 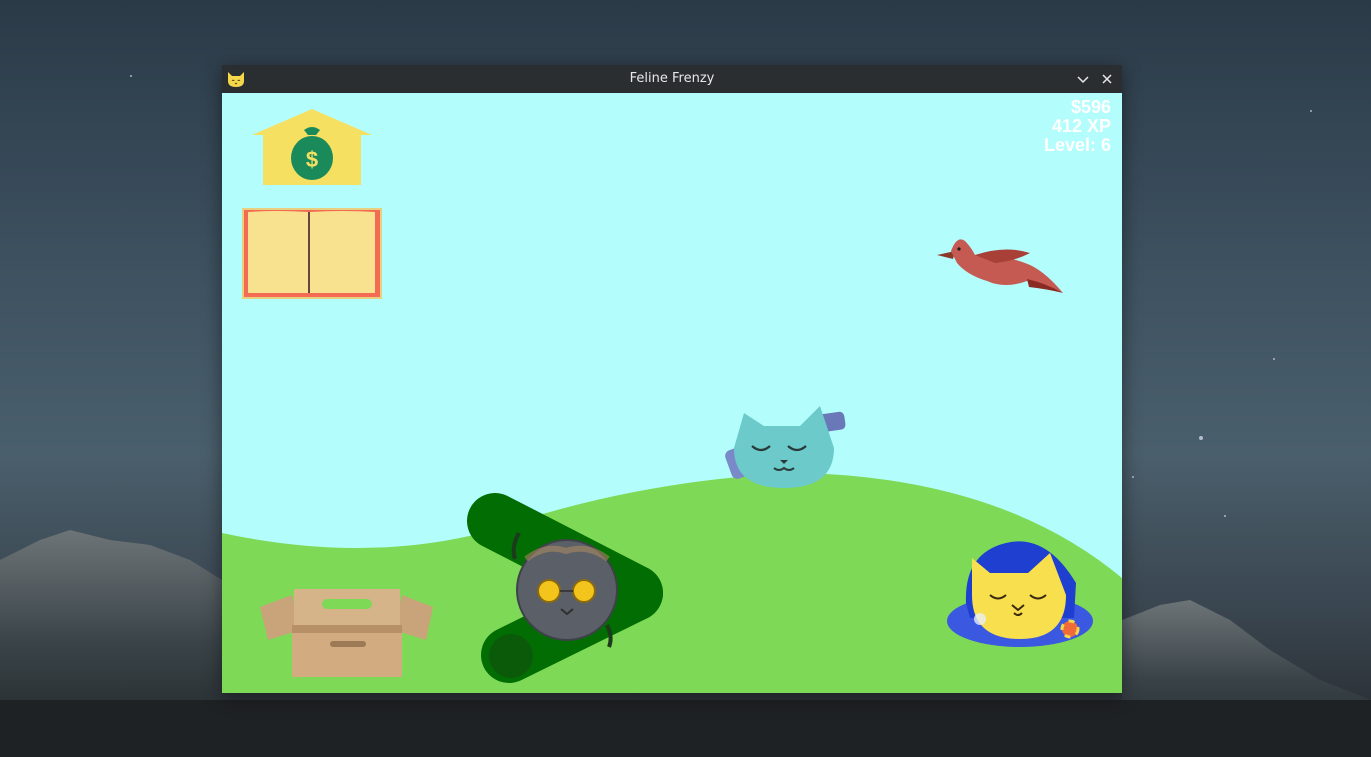 What do you see at coordinates (1077, 145) in the screenshot?
I see `level-display: Level: 6` at bounding box center [1077, 145].